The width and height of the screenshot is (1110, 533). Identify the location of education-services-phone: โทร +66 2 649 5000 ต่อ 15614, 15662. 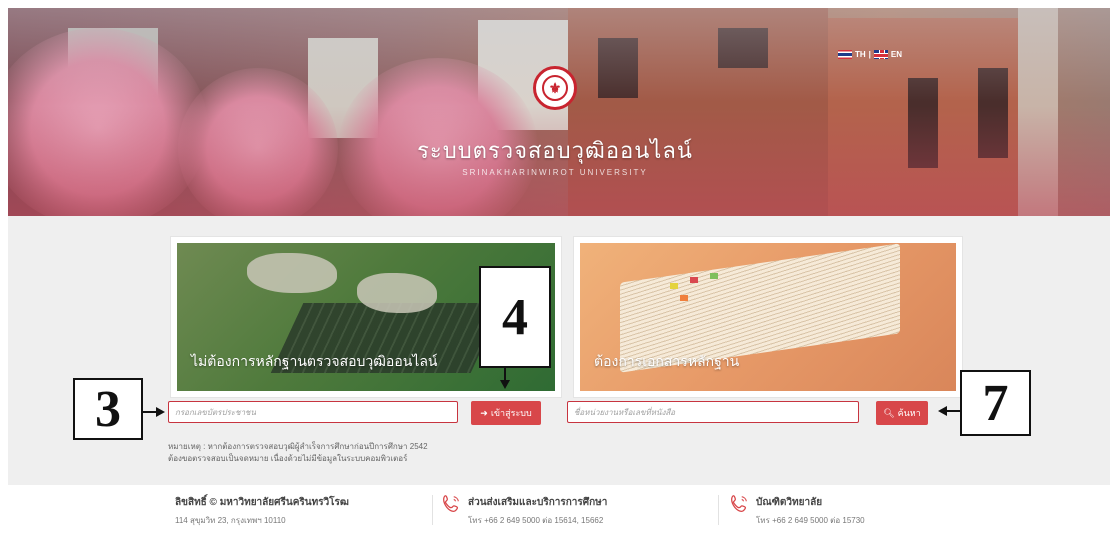
(536, 520).